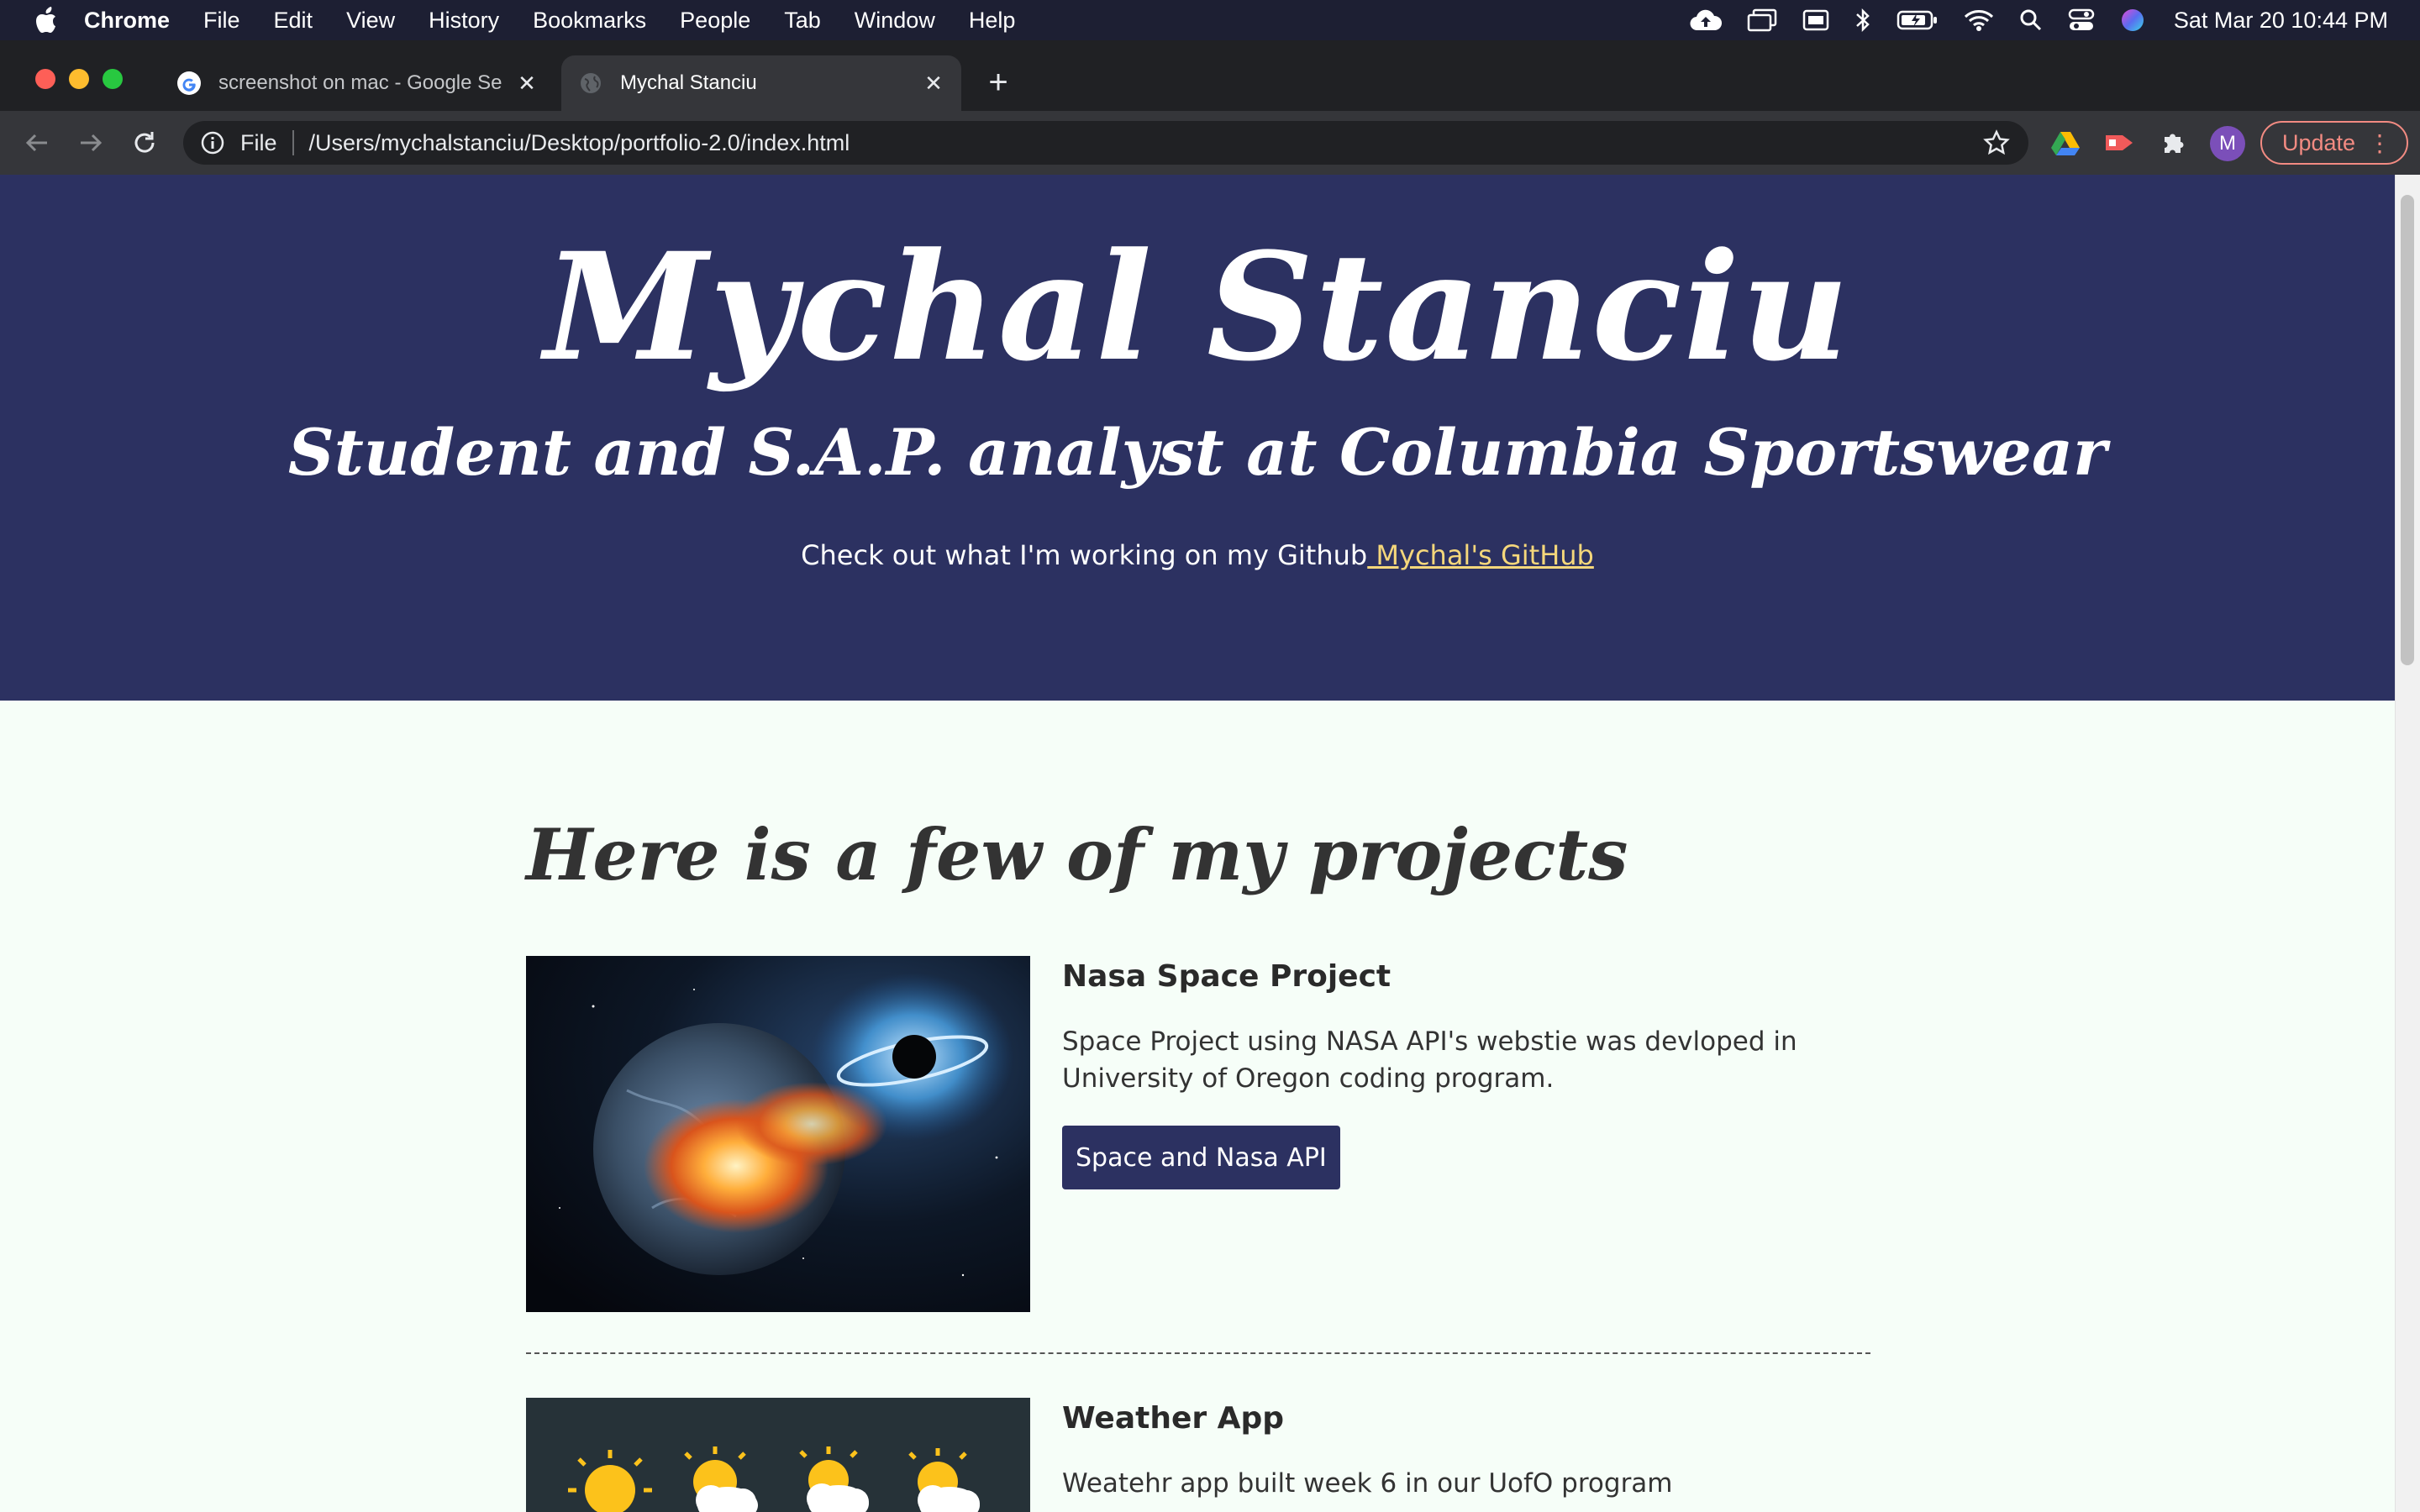 The image size is (2420, 1512). What do you see at coordinates (127, 21) in the screenshot?
I see `menu-app-name: Chrome` at bounding box center [127, 21].